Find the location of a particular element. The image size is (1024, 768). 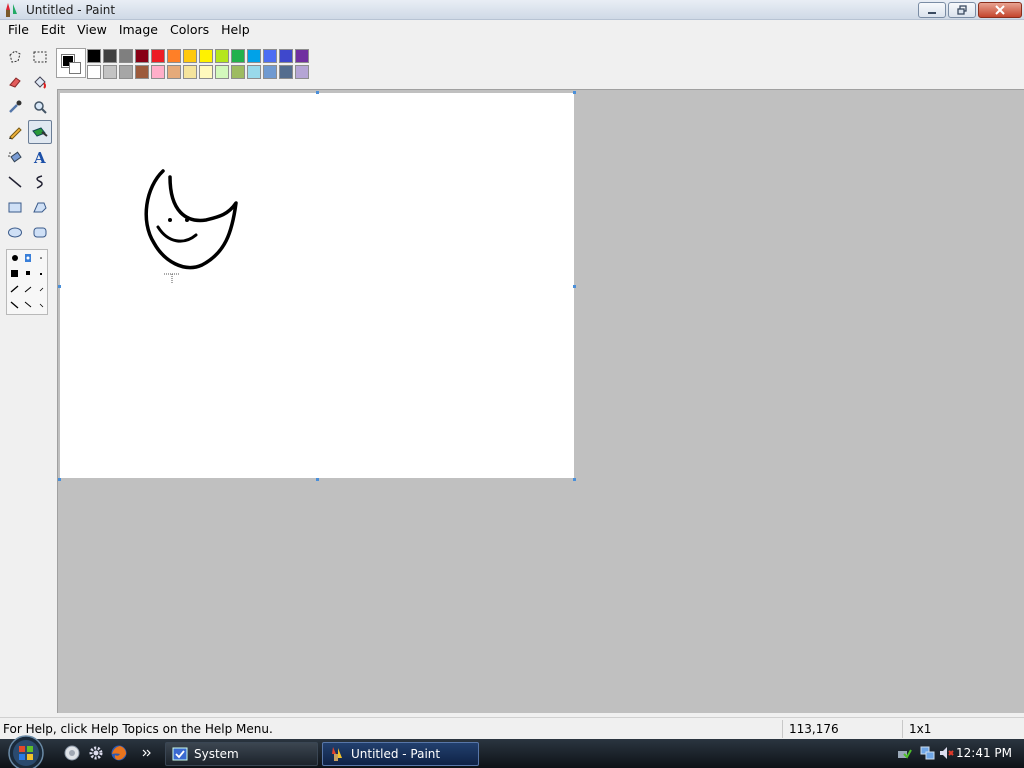

free-form-select-tool is located at coordinates (15, 57).